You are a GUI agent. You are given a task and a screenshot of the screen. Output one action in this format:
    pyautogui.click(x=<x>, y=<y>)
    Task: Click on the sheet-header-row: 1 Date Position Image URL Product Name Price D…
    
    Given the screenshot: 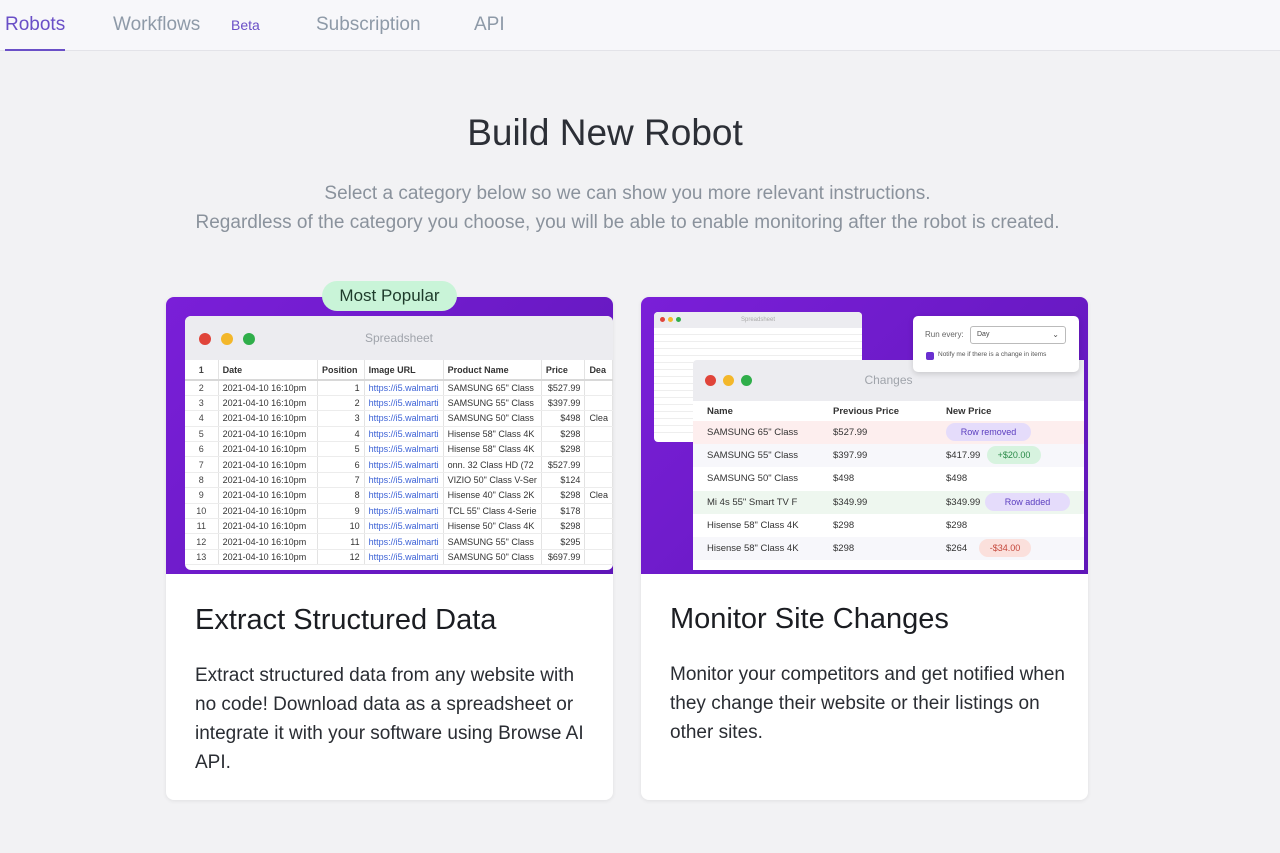 What is the action you would take?
    pyautogui.click(x=399, y=370)
    